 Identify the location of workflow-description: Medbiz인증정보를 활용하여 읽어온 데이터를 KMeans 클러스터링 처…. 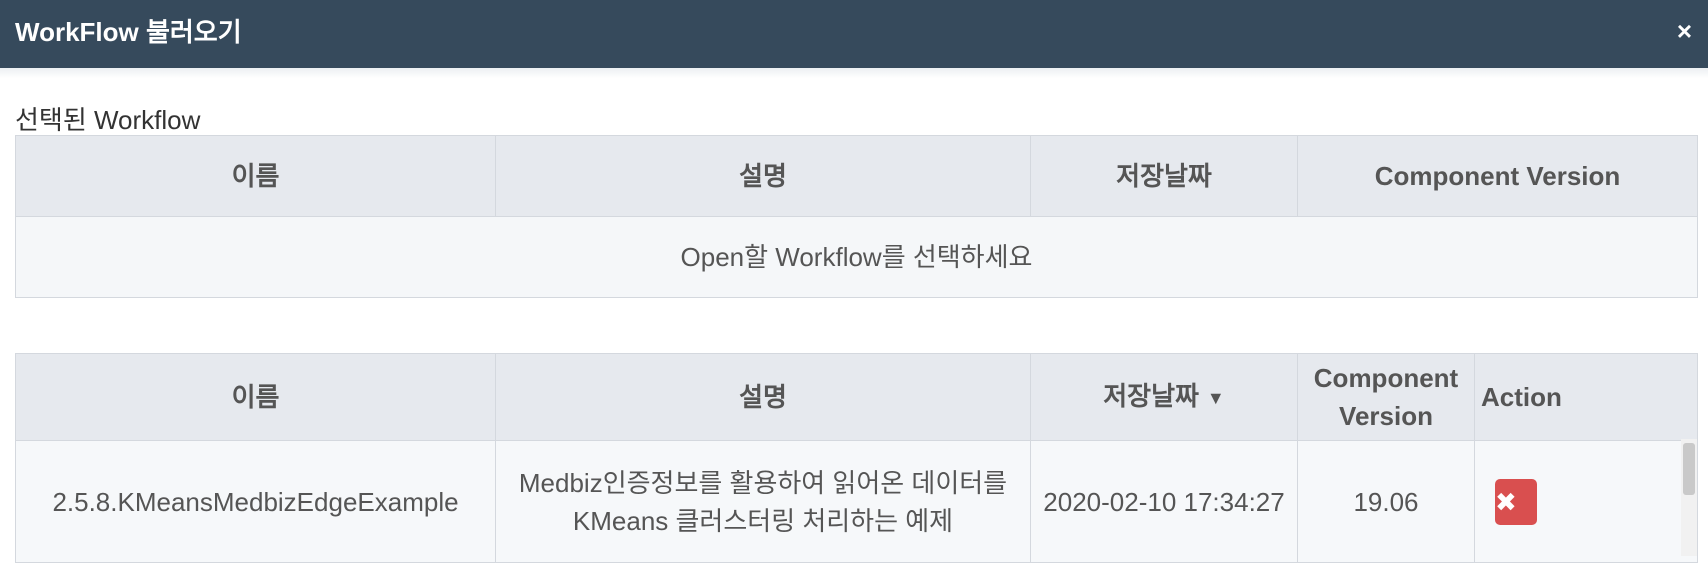
(763, 501).